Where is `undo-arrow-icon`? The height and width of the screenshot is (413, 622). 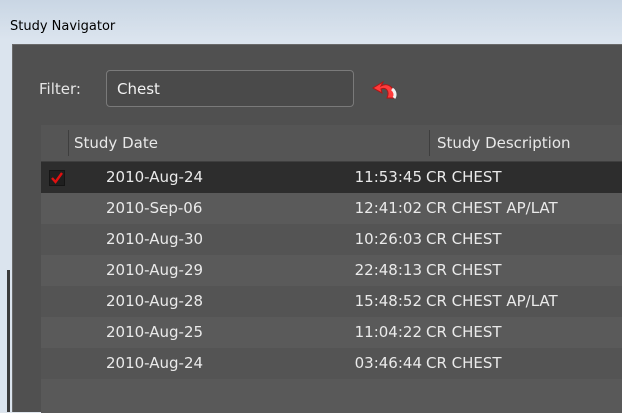 undo-arrow-icon is located at coordinates (384, 89).